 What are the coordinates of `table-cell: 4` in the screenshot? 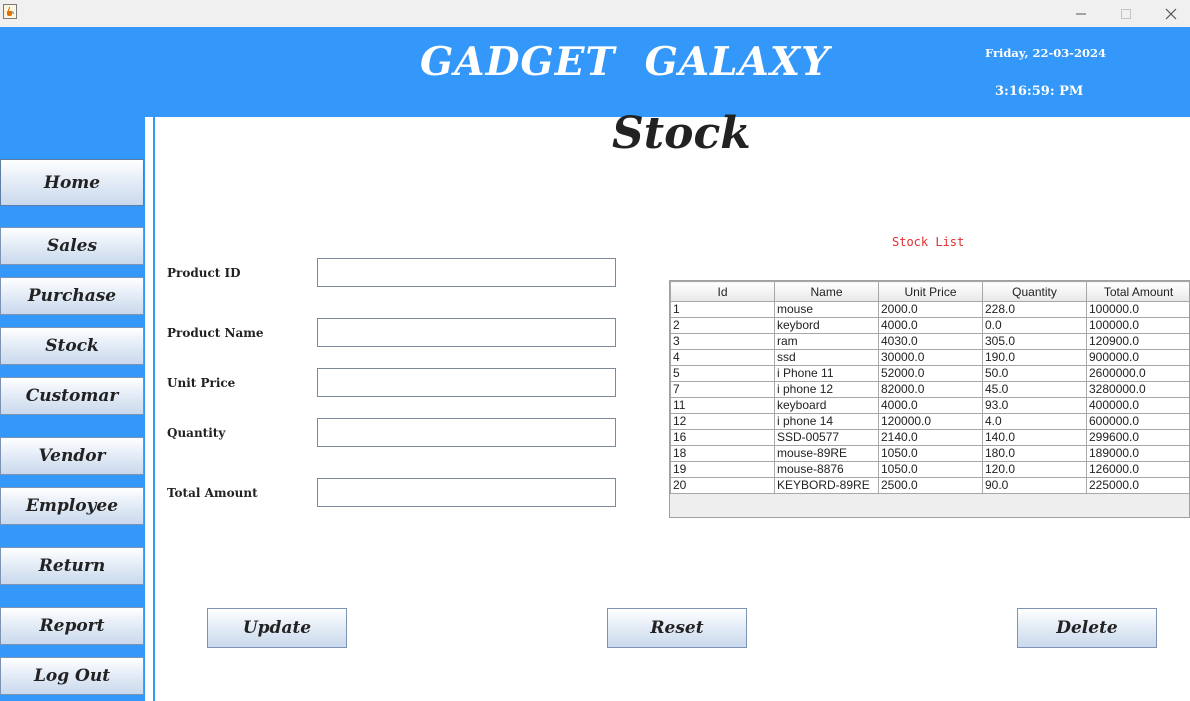 It's located at (722, 357).